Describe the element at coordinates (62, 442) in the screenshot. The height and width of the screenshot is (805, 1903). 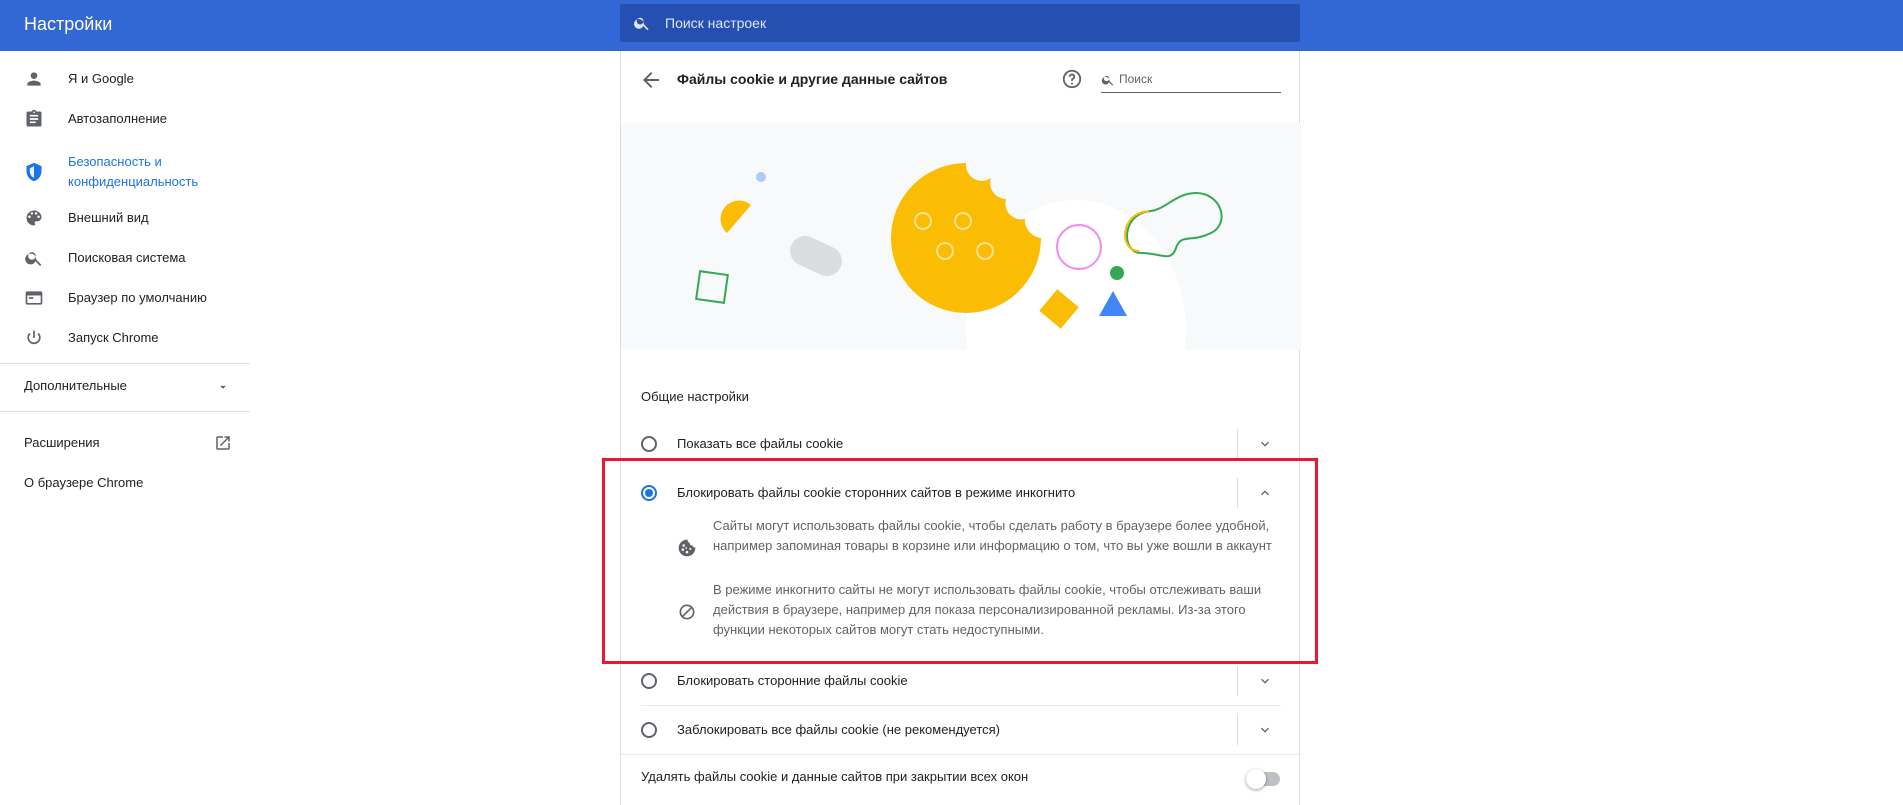
I see `extensions-label: Расширения` at that location.